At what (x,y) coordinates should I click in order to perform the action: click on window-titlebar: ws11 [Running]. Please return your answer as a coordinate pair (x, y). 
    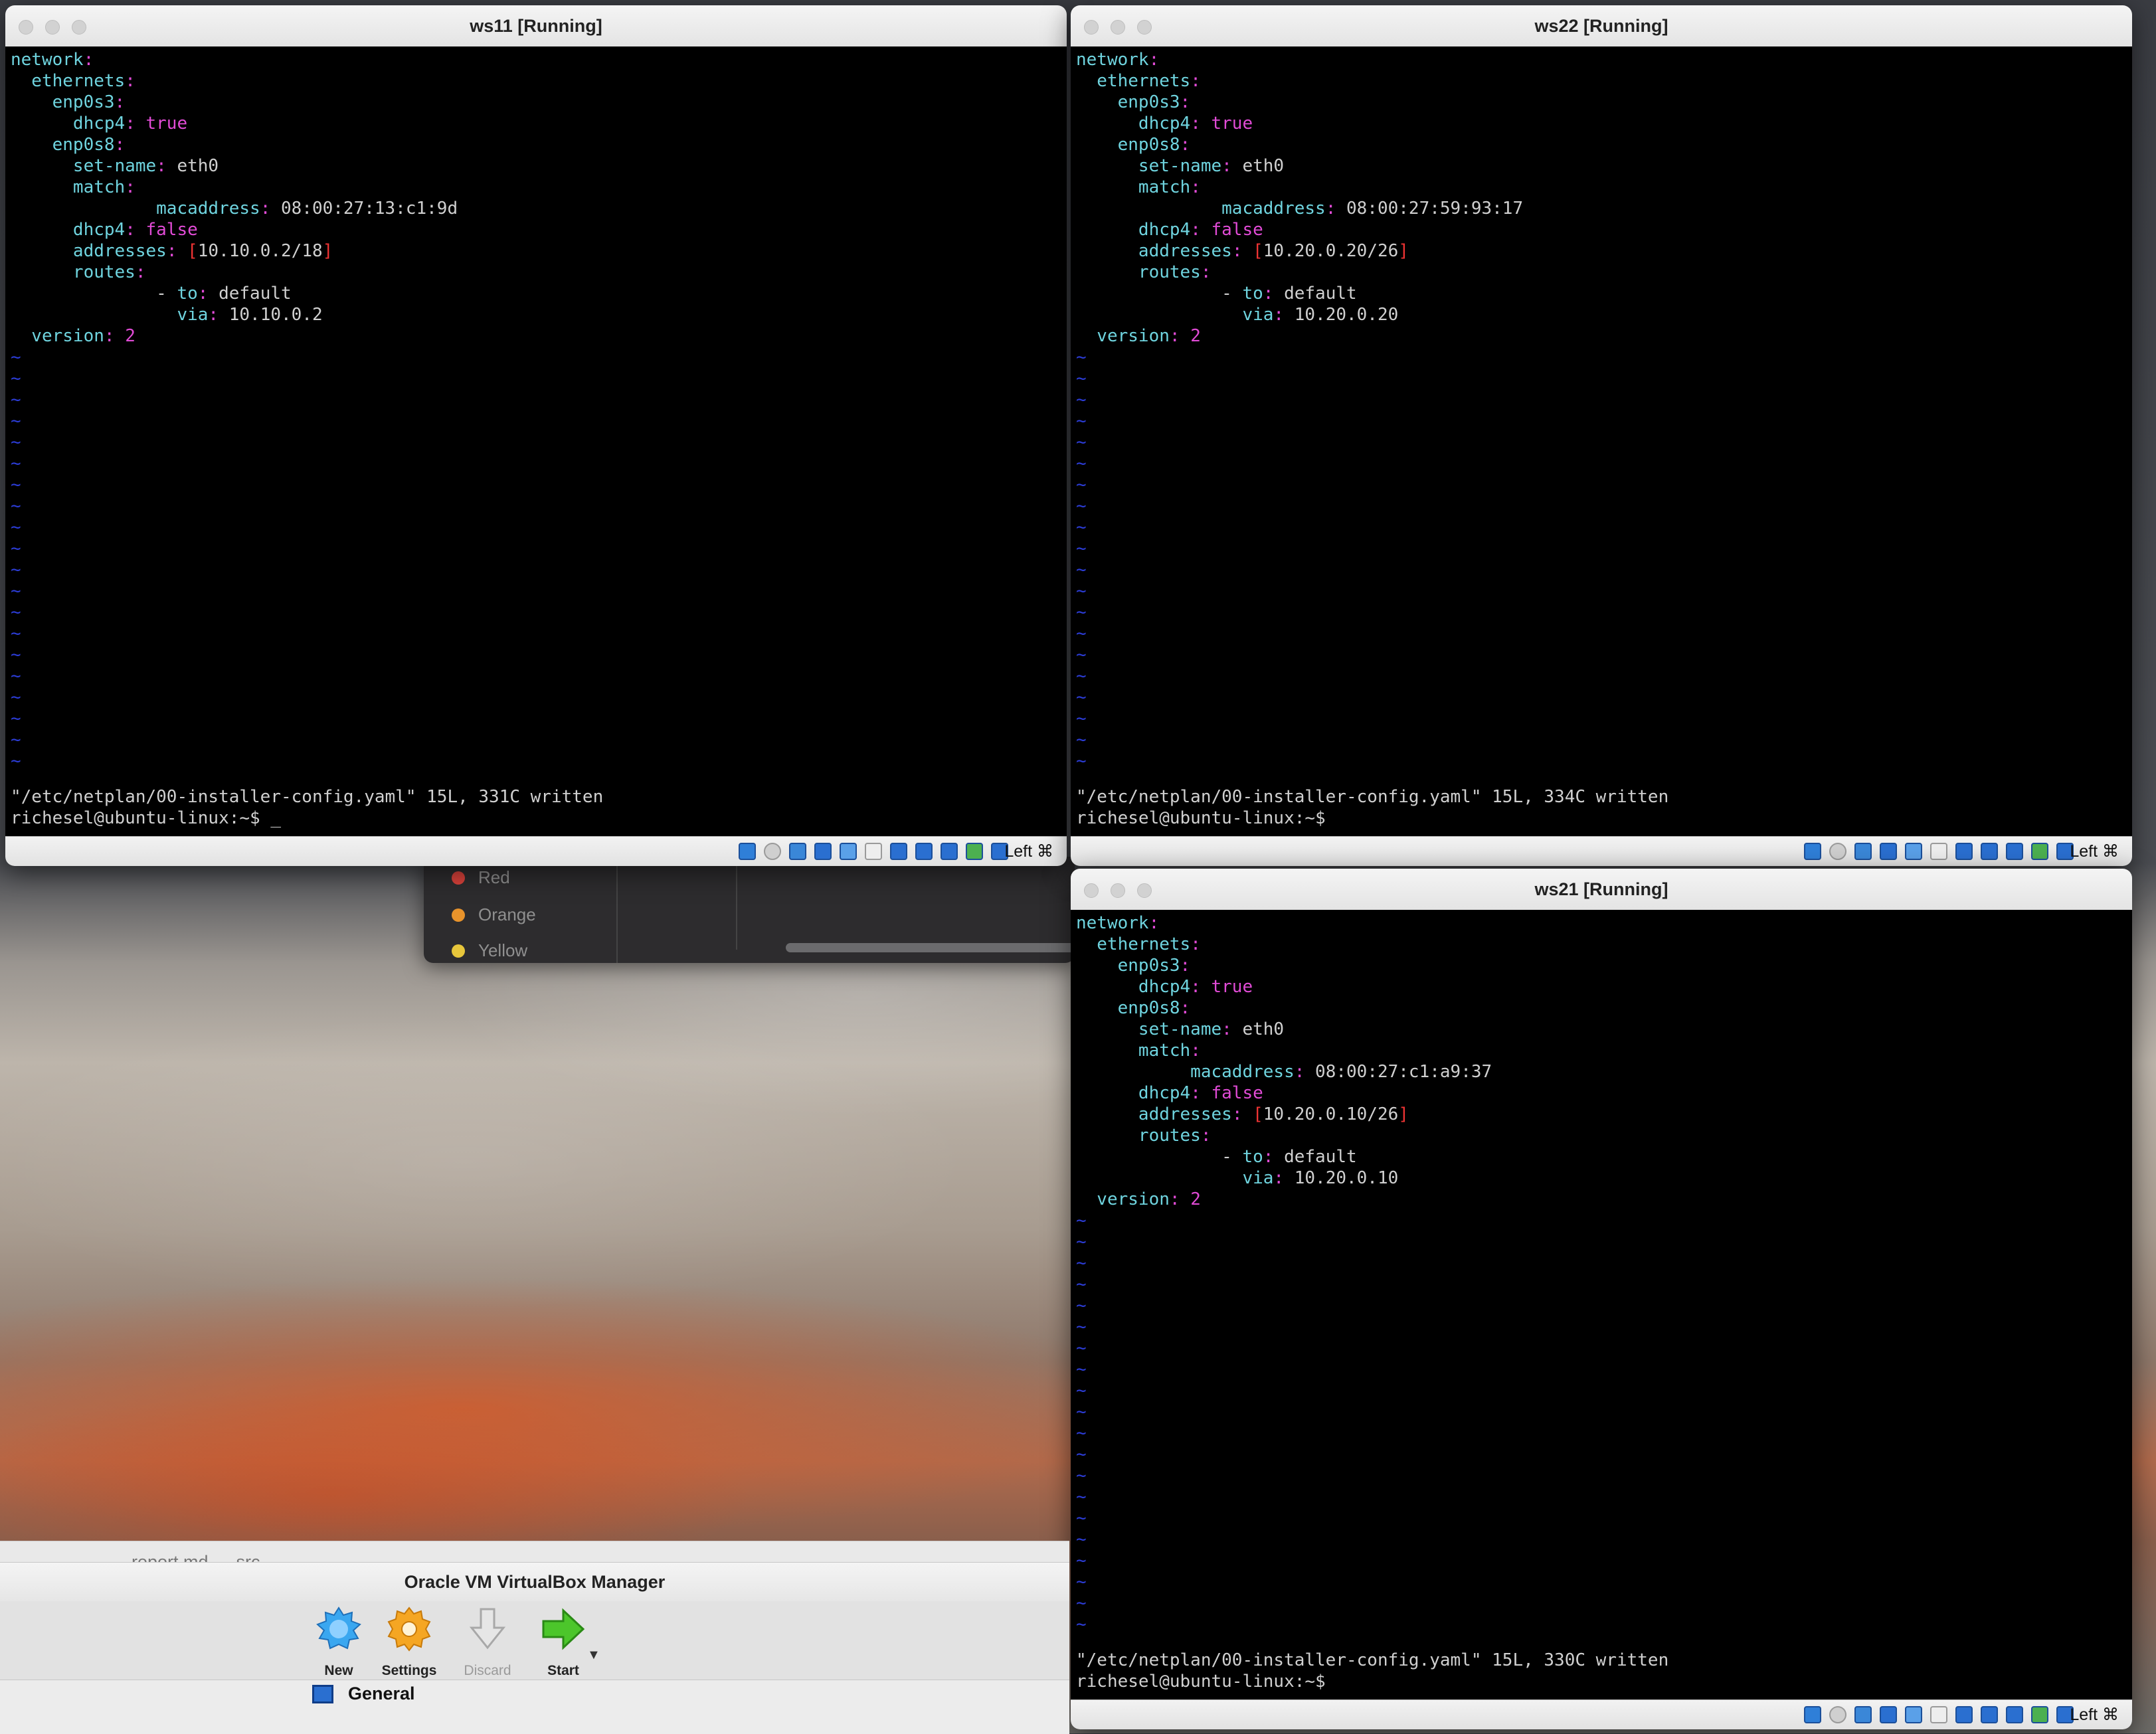
    Looking at the image, I should click on (536, 26).